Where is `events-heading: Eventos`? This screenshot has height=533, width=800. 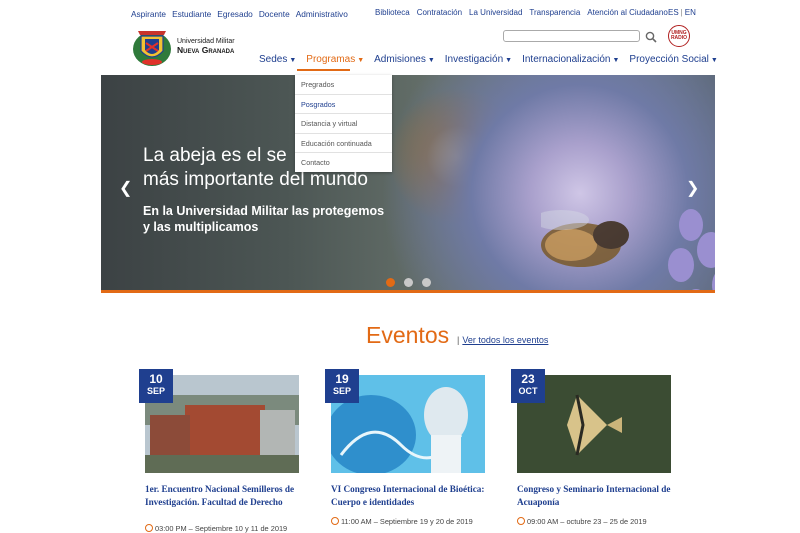
events-heading: Eventos is located at coordinates (408, 335).